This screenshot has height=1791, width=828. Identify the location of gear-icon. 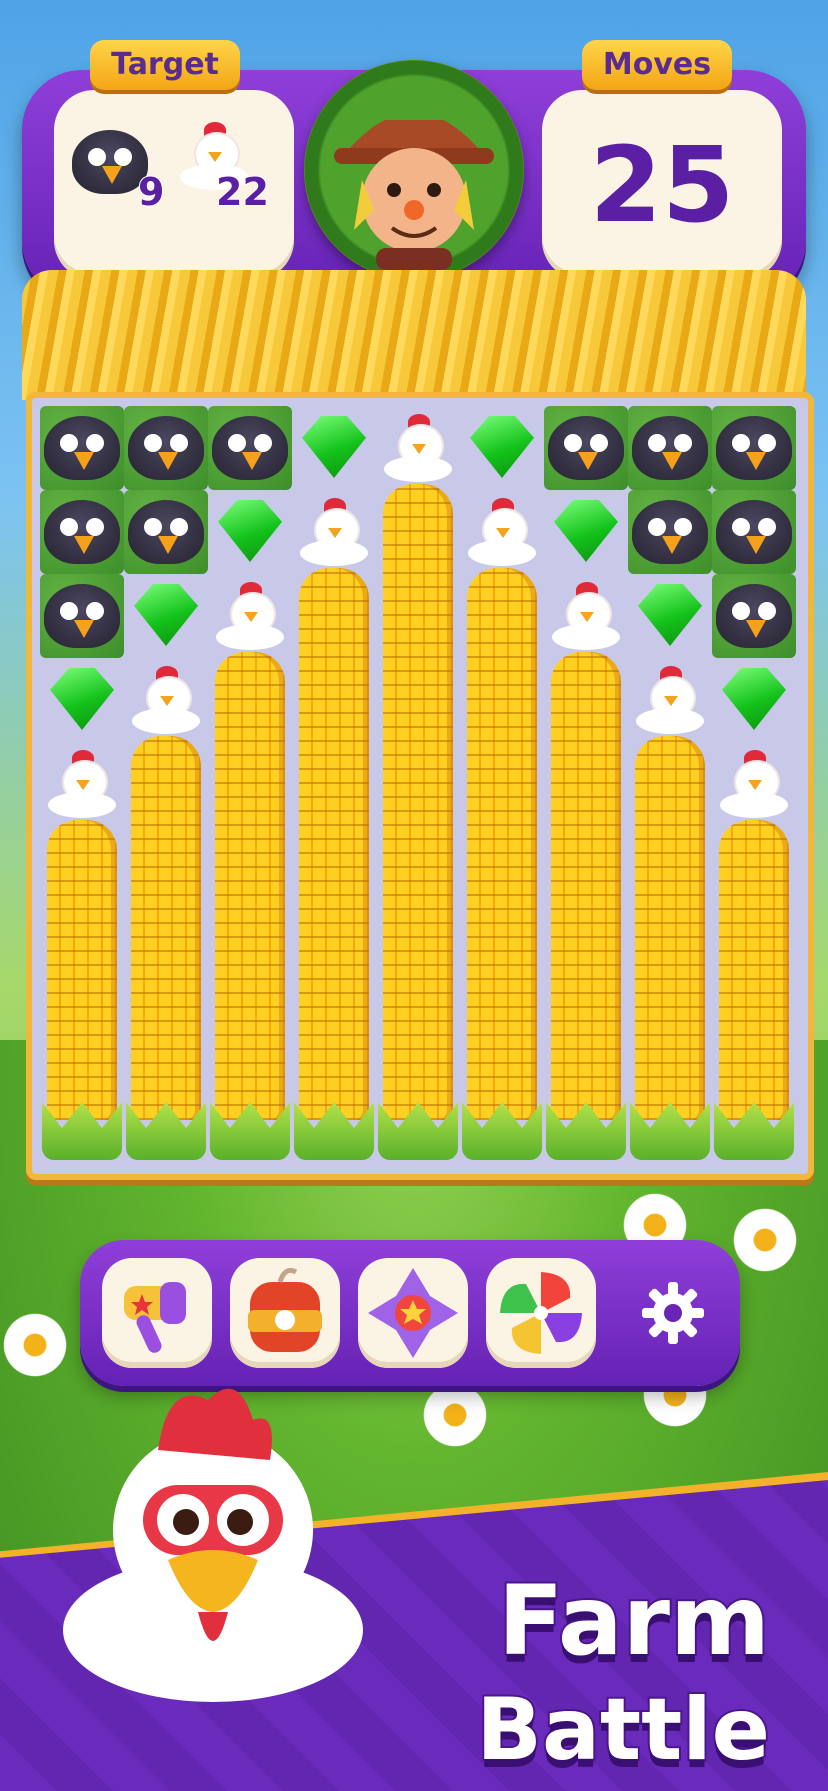
(673, 1313).